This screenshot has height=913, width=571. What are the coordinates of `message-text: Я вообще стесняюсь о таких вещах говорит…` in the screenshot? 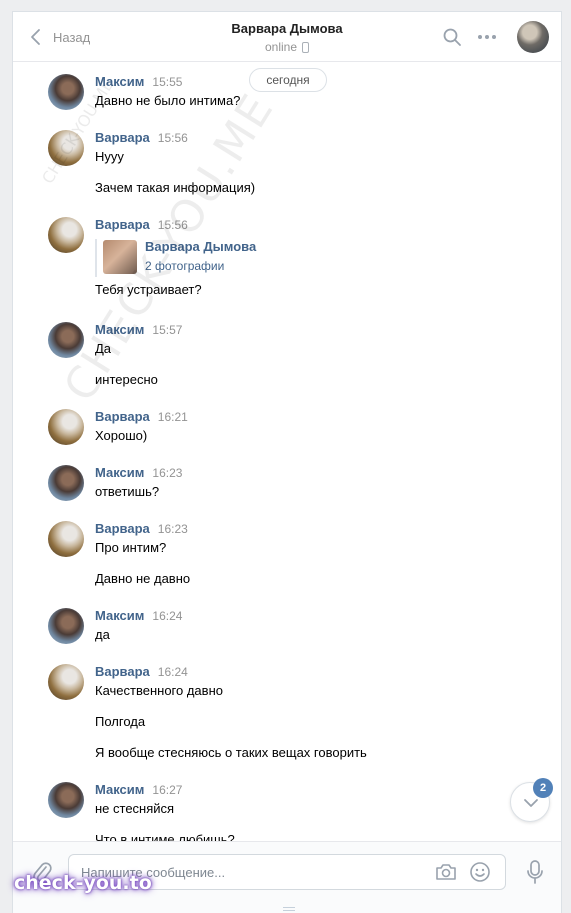 It's located at (231, 752).